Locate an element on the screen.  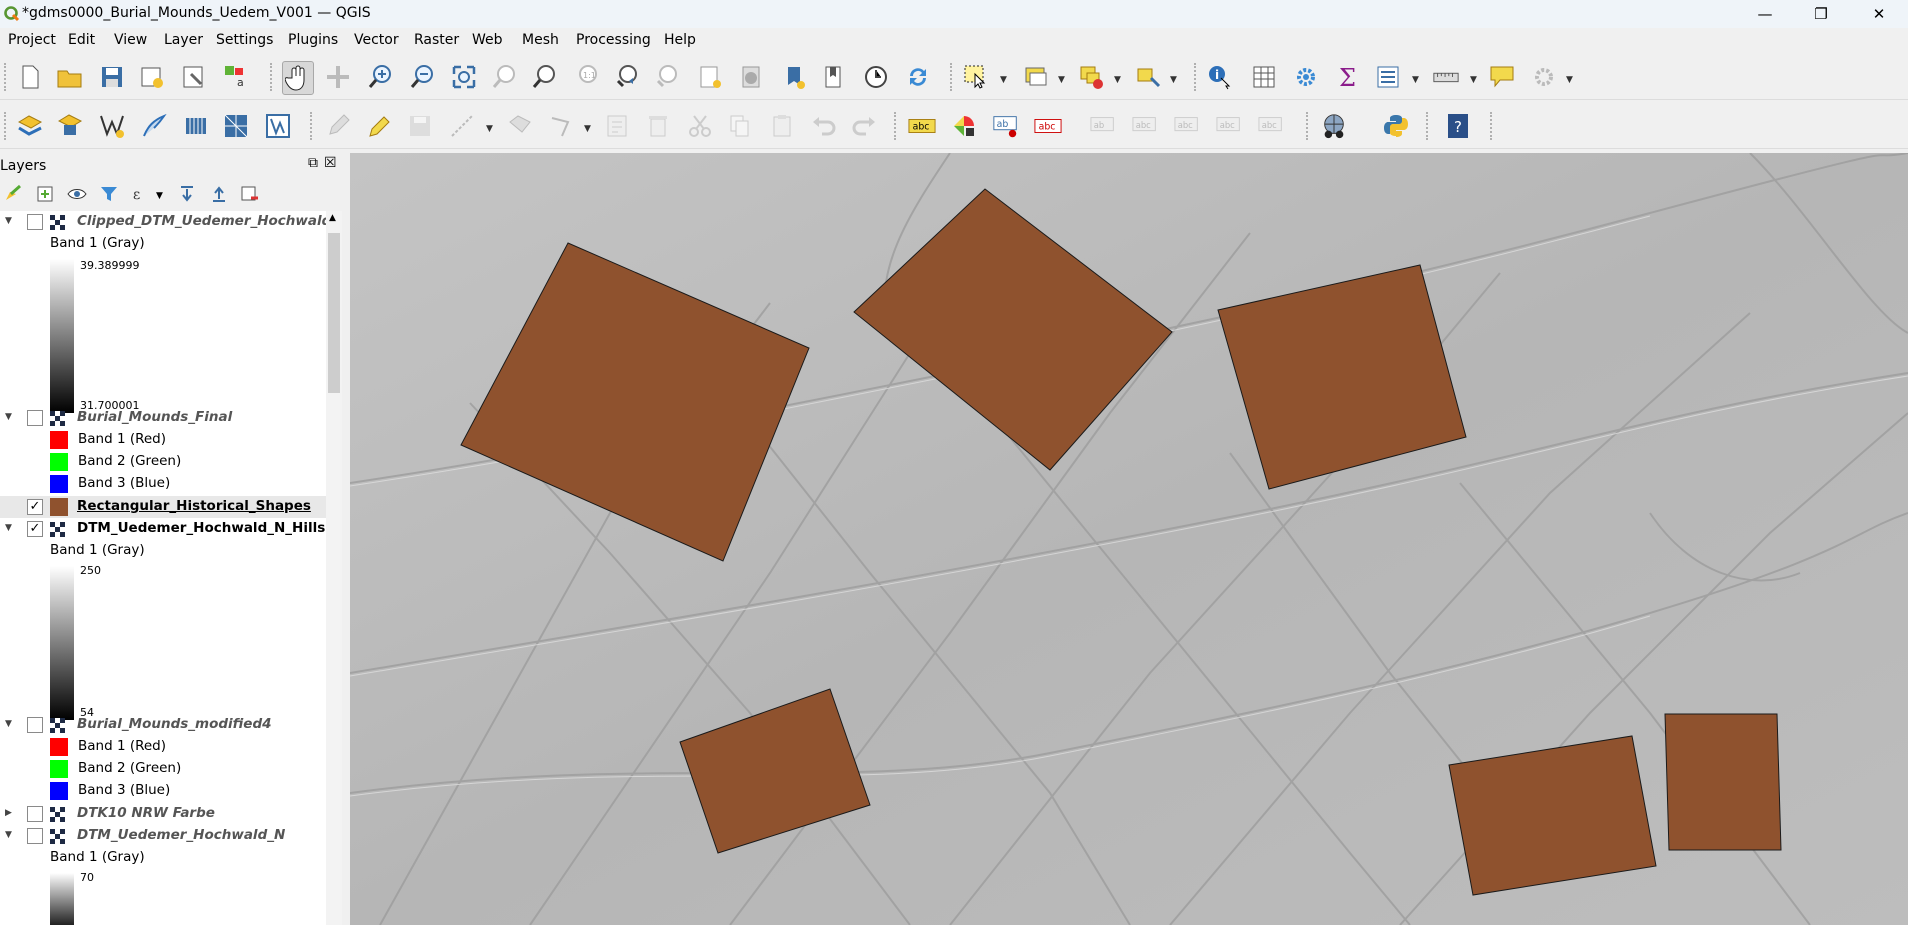
scroll-up-icon: ▲ is located at coordinates (332, 218).